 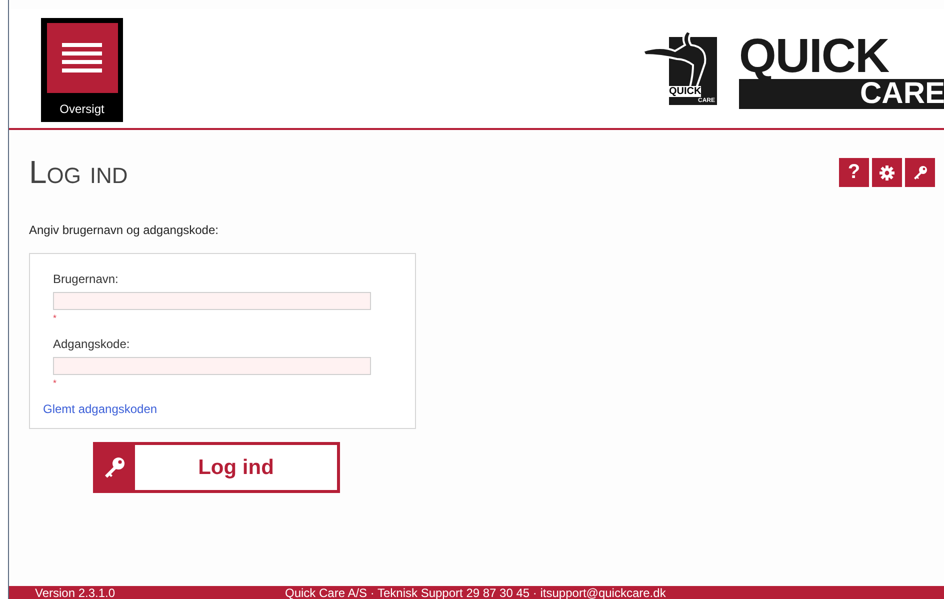 I want to click on field-label: Adgangskode:, so click(x=92, y=344).